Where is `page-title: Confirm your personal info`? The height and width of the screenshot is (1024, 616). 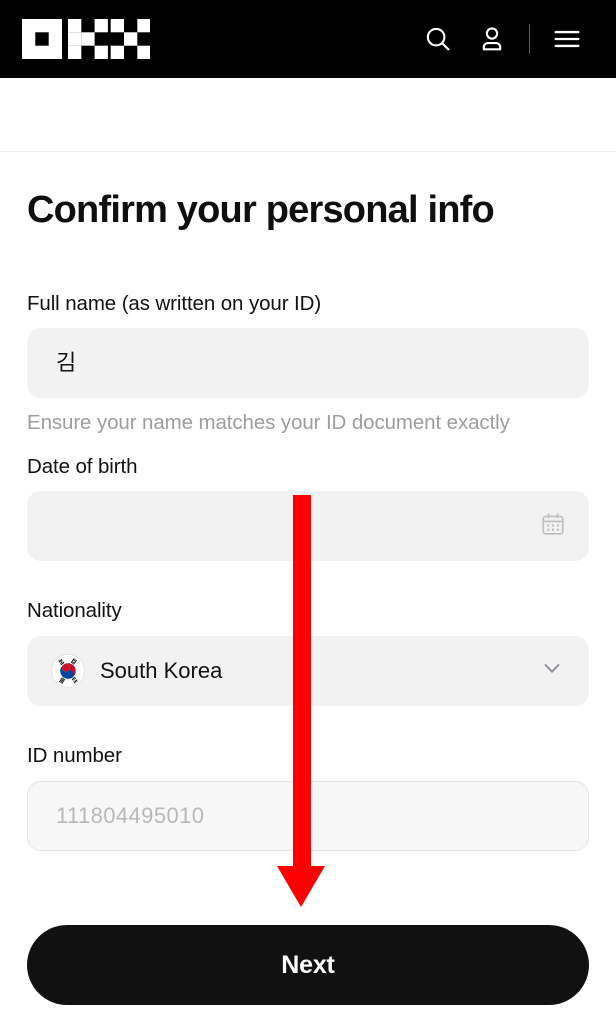 page-title: Confirm your personal info is located at coordinates (261, 210).